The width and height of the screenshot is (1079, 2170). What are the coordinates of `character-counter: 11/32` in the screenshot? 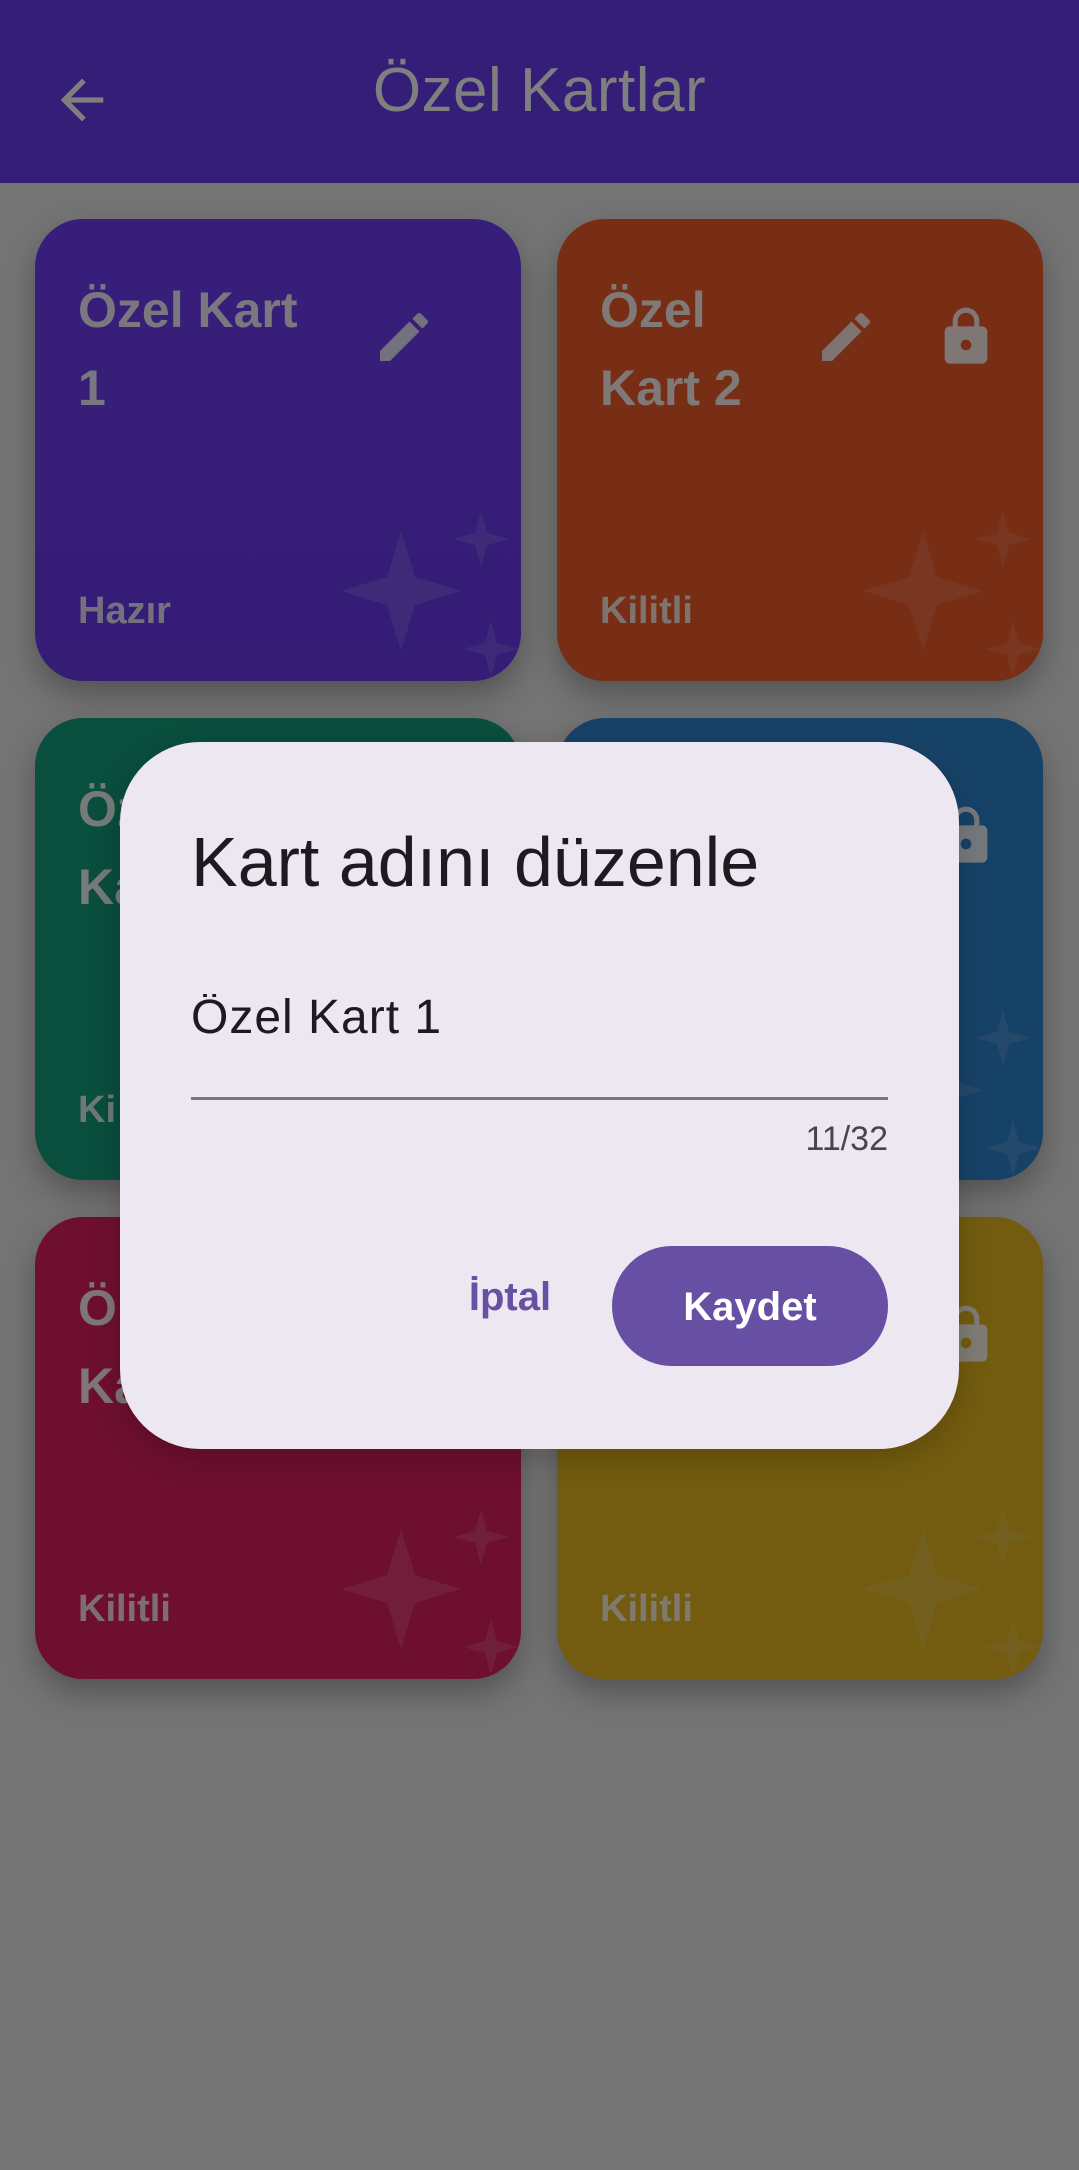 It's located at (846, 1139).